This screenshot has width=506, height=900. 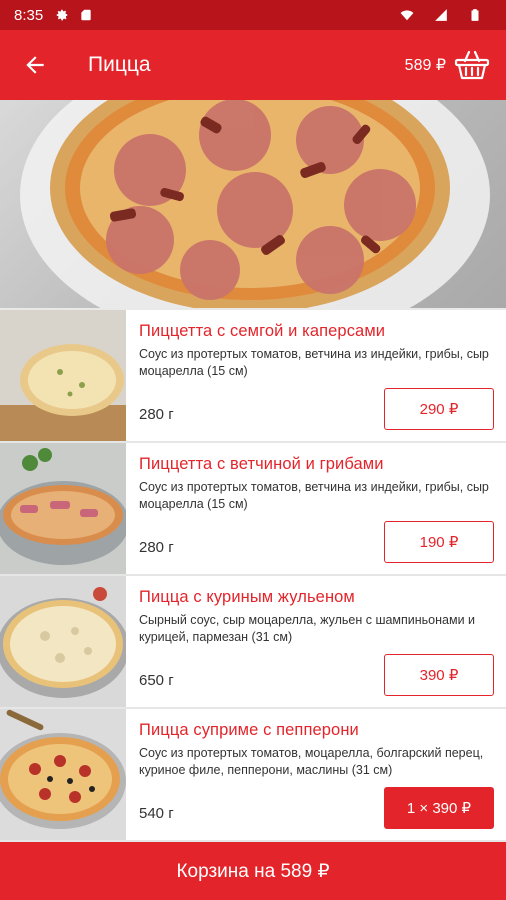 I want to click on sd-card-icon, so click(x=86, y=15).